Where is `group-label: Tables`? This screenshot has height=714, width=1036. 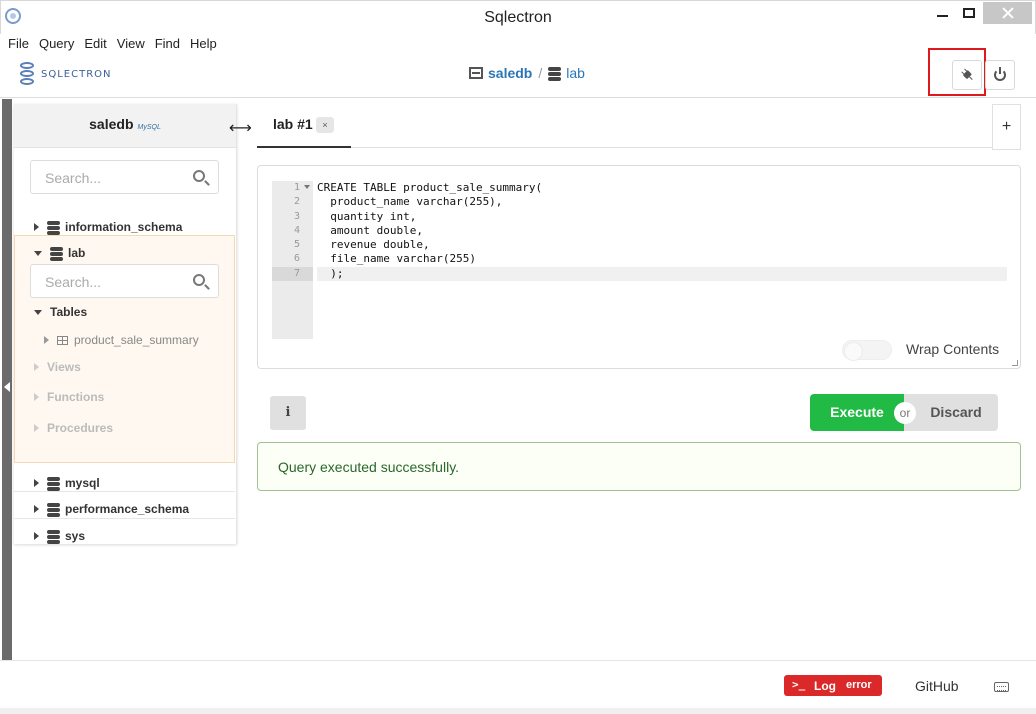 group-label: Tables is located at coordinates (69, 312).